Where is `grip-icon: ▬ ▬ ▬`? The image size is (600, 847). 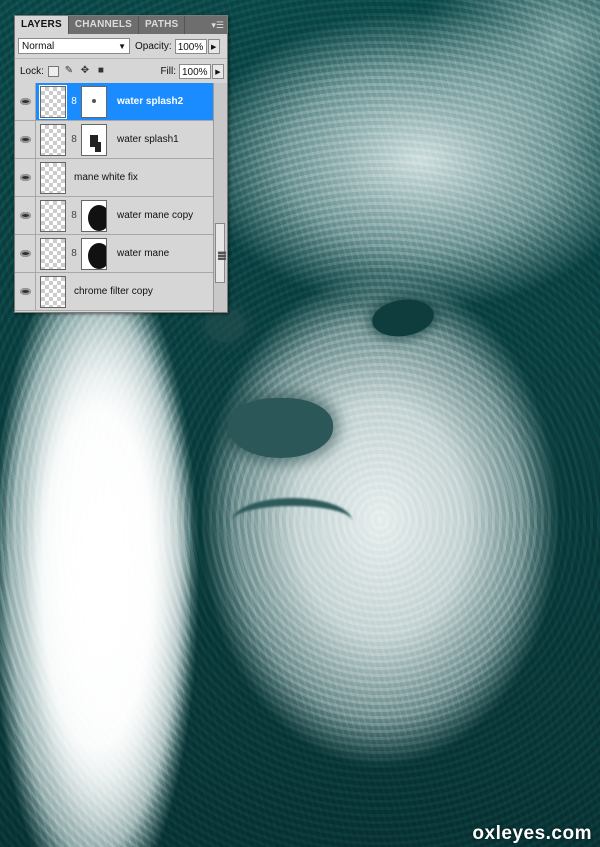
grip-icon: ▬ ▬ ▬ is located at coordinates (222, 254).